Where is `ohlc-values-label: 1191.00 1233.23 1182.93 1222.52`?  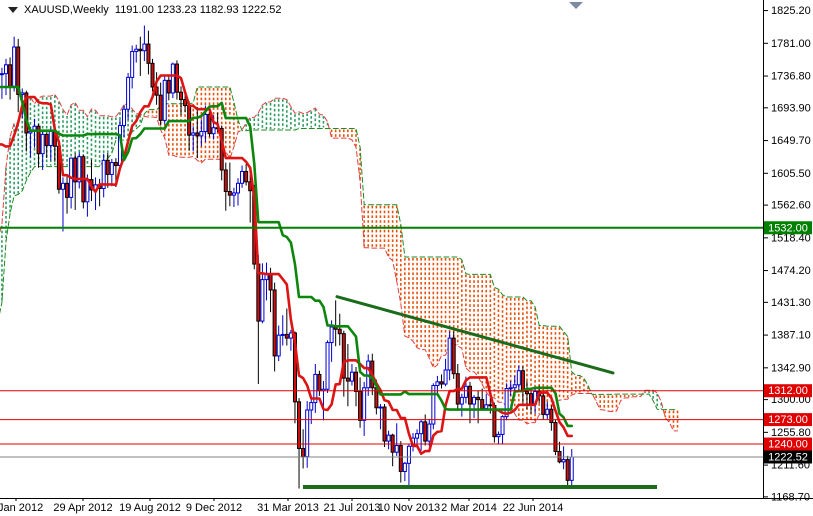
ohlc-values-label: 1191.00 1233.23 1182.93 1222.52 is located at coordinates (198, 10).